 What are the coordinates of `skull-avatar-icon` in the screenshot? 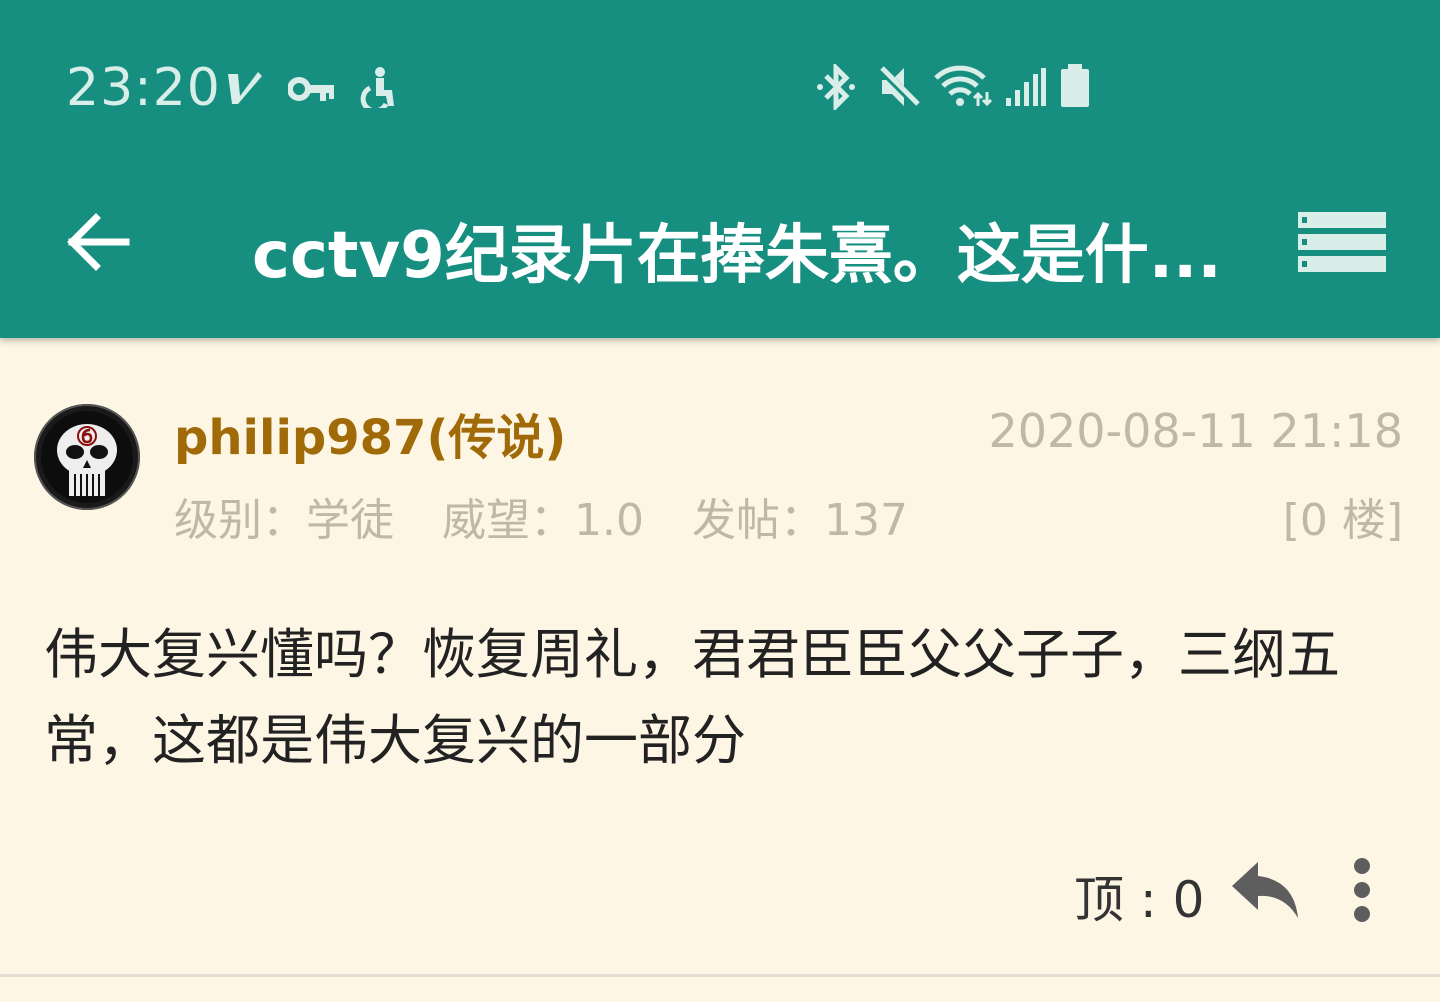 It's located at (87, 457).